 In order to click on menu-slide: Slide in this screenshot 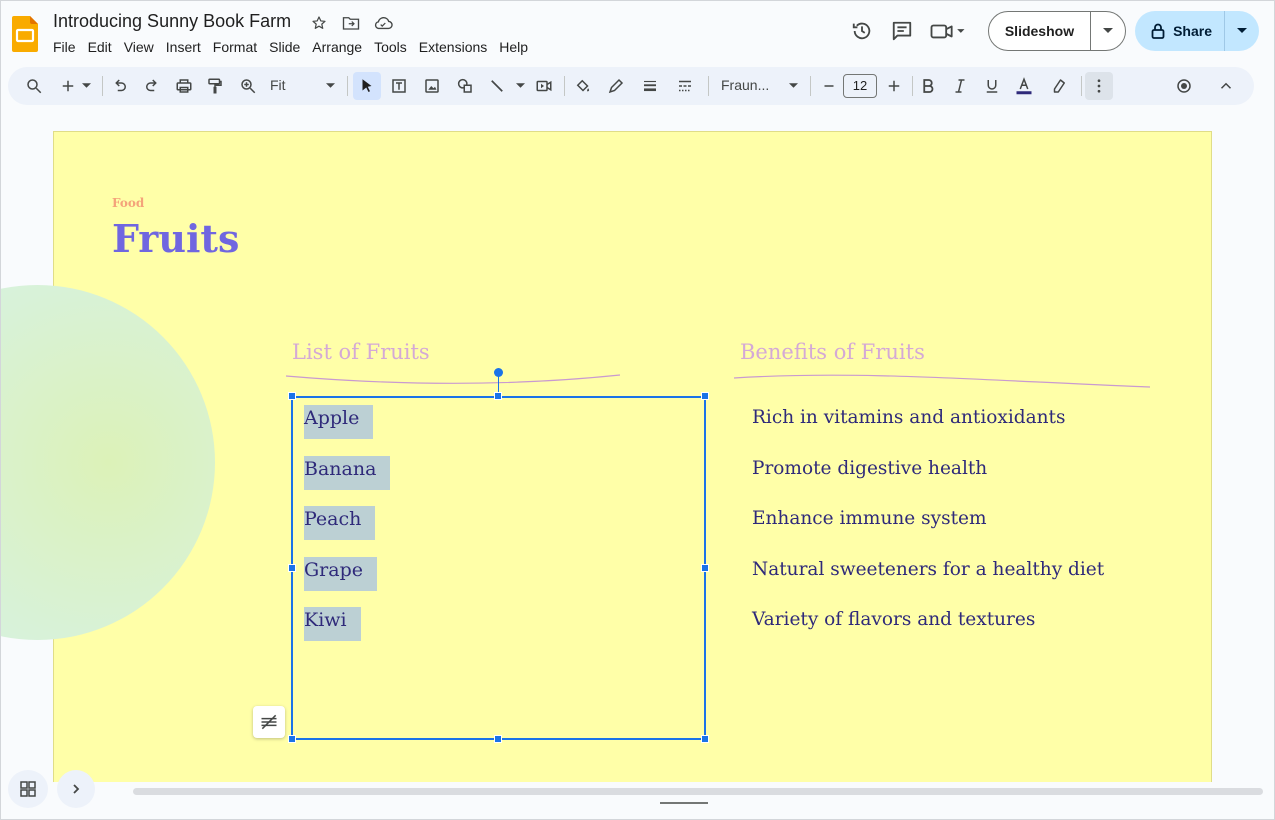, I will do `click(284, 47)`.